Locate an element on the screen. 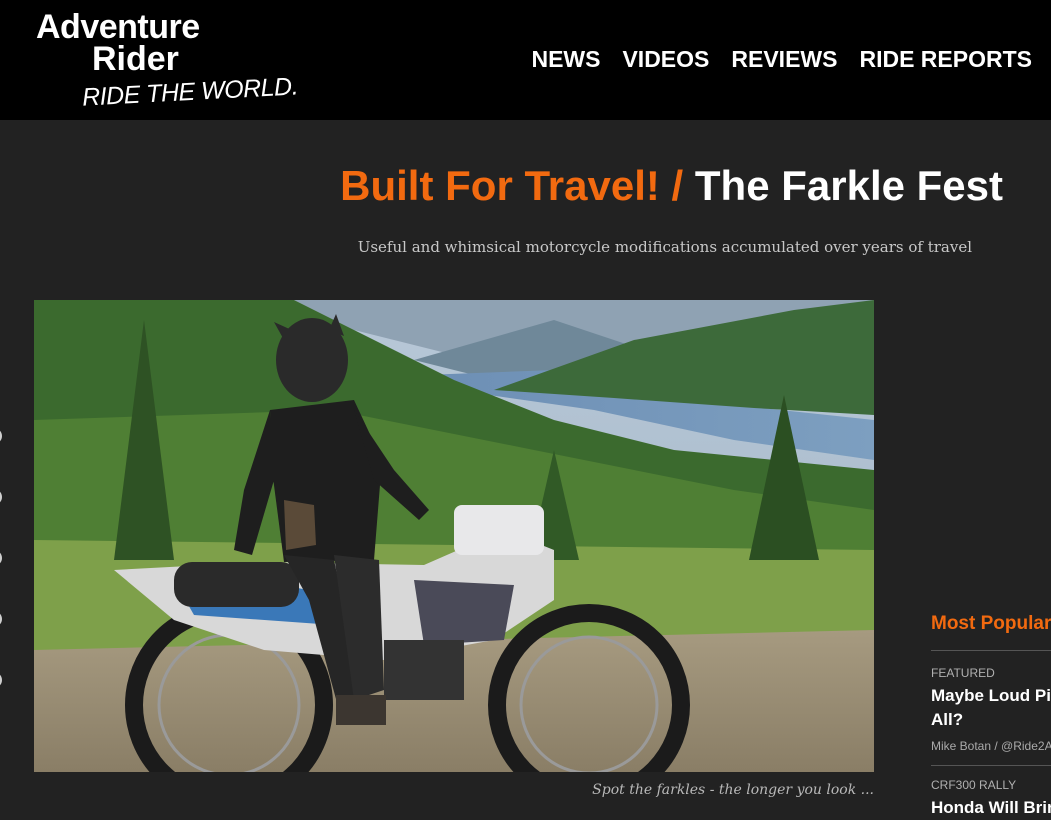 The image size is (1051, 820). nav-reviews: REVIEWS is located at coordinates (784, 59).